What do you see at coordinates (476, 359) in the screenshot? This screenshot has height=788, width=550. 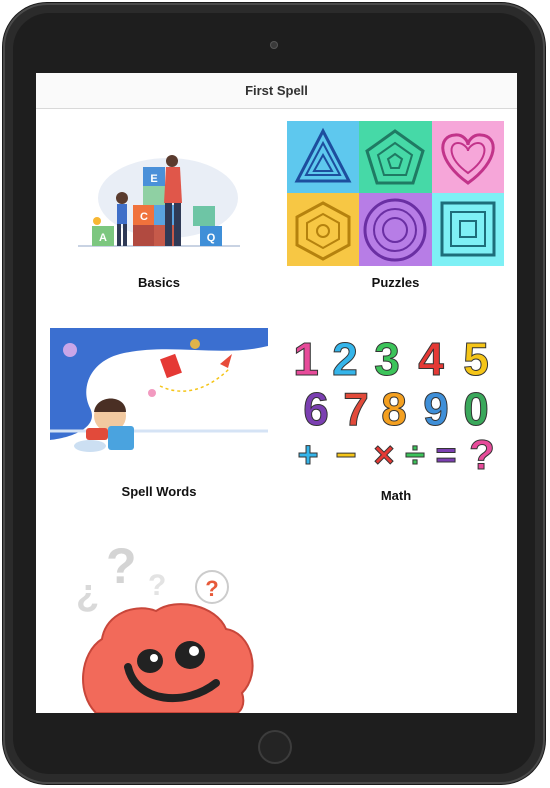 I see `digit-5: 5` at bounding box center [476, 359].